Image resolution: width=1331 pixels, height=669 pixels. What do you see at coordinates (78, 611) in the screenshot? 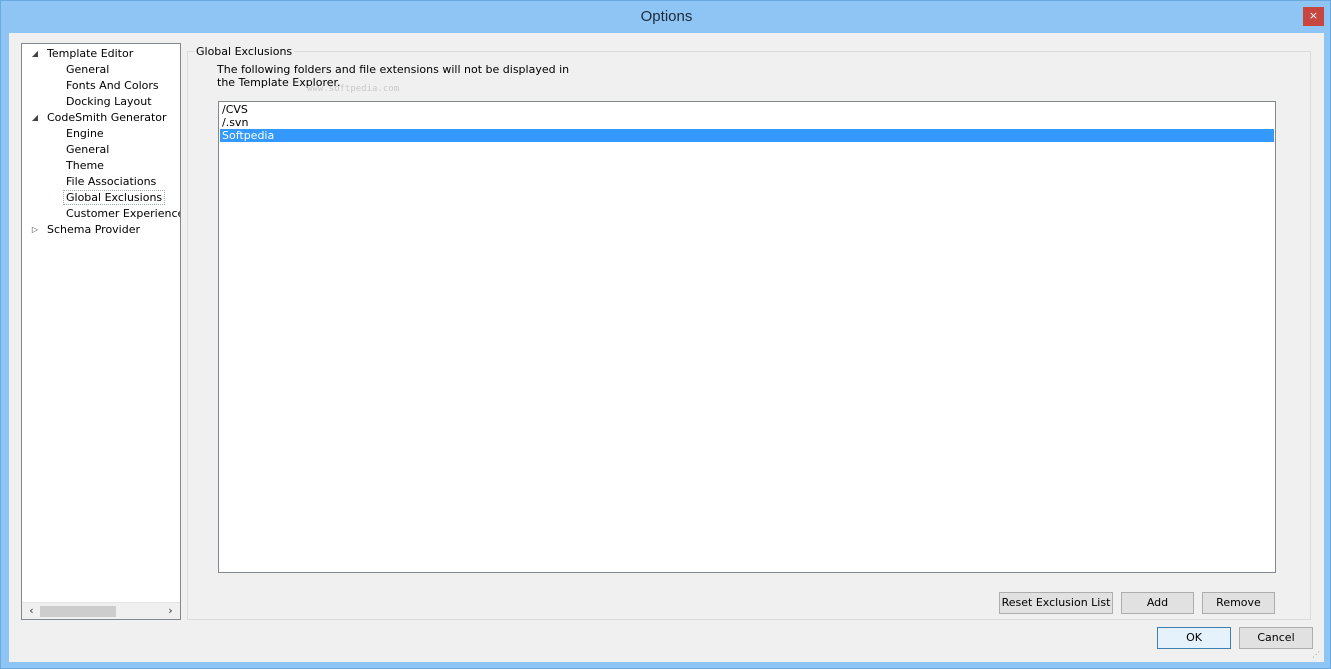
I see `scroll-thumb` at bounding box center [78, 611].